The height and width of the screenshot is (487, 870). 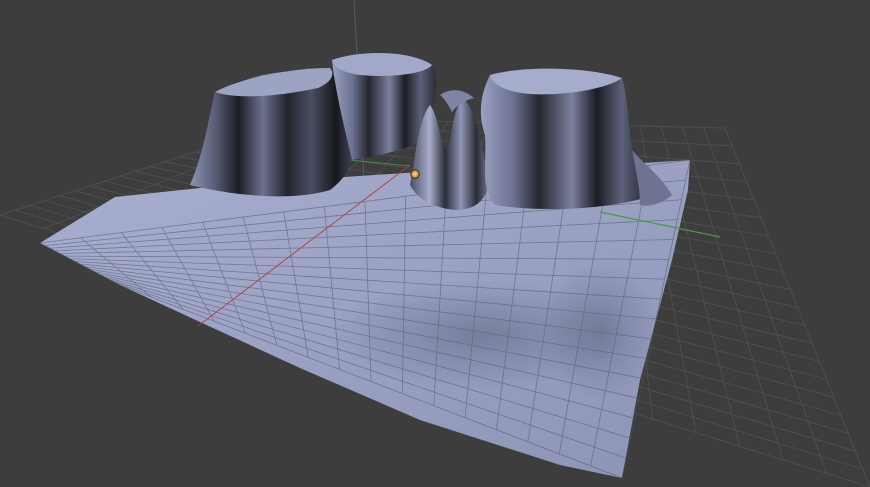 I want to click on object-origin-marker, so click(x=415, y=174).